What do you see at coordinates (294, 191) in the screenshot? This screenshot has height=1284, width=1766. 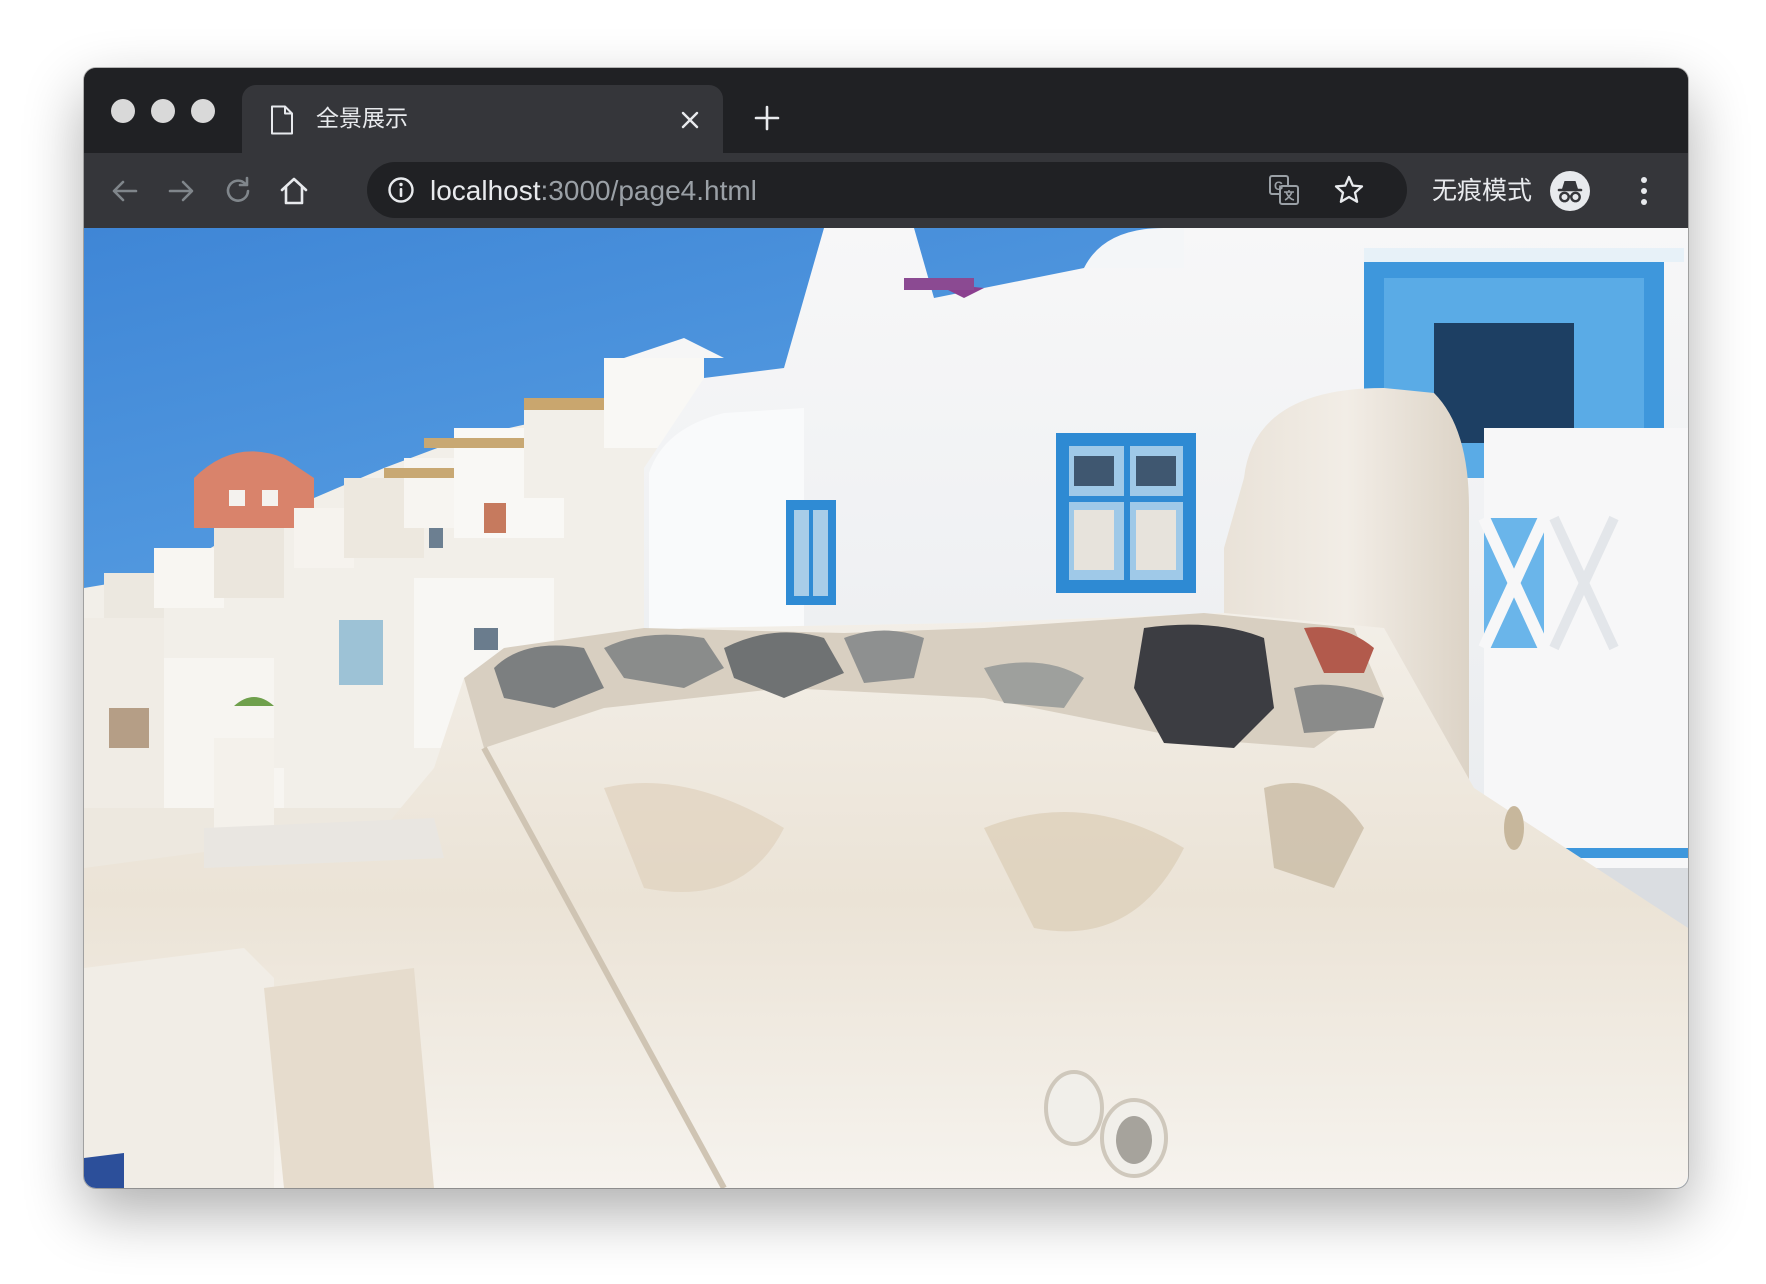 I see `home-icon` at bounding box center [294, 191].